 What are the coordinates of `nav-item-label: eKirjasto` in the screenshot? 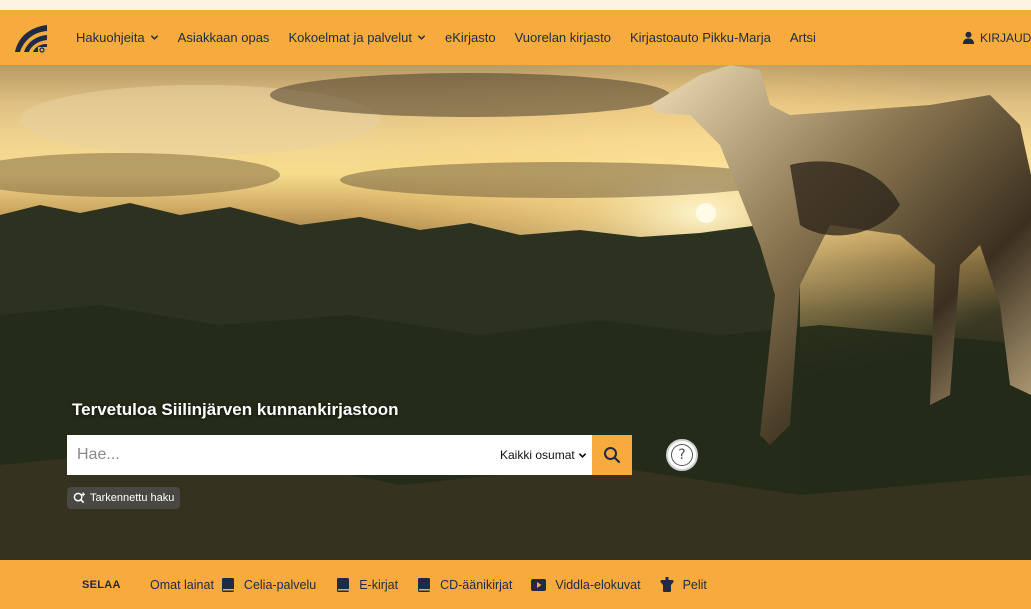 It's located at (470, 37).